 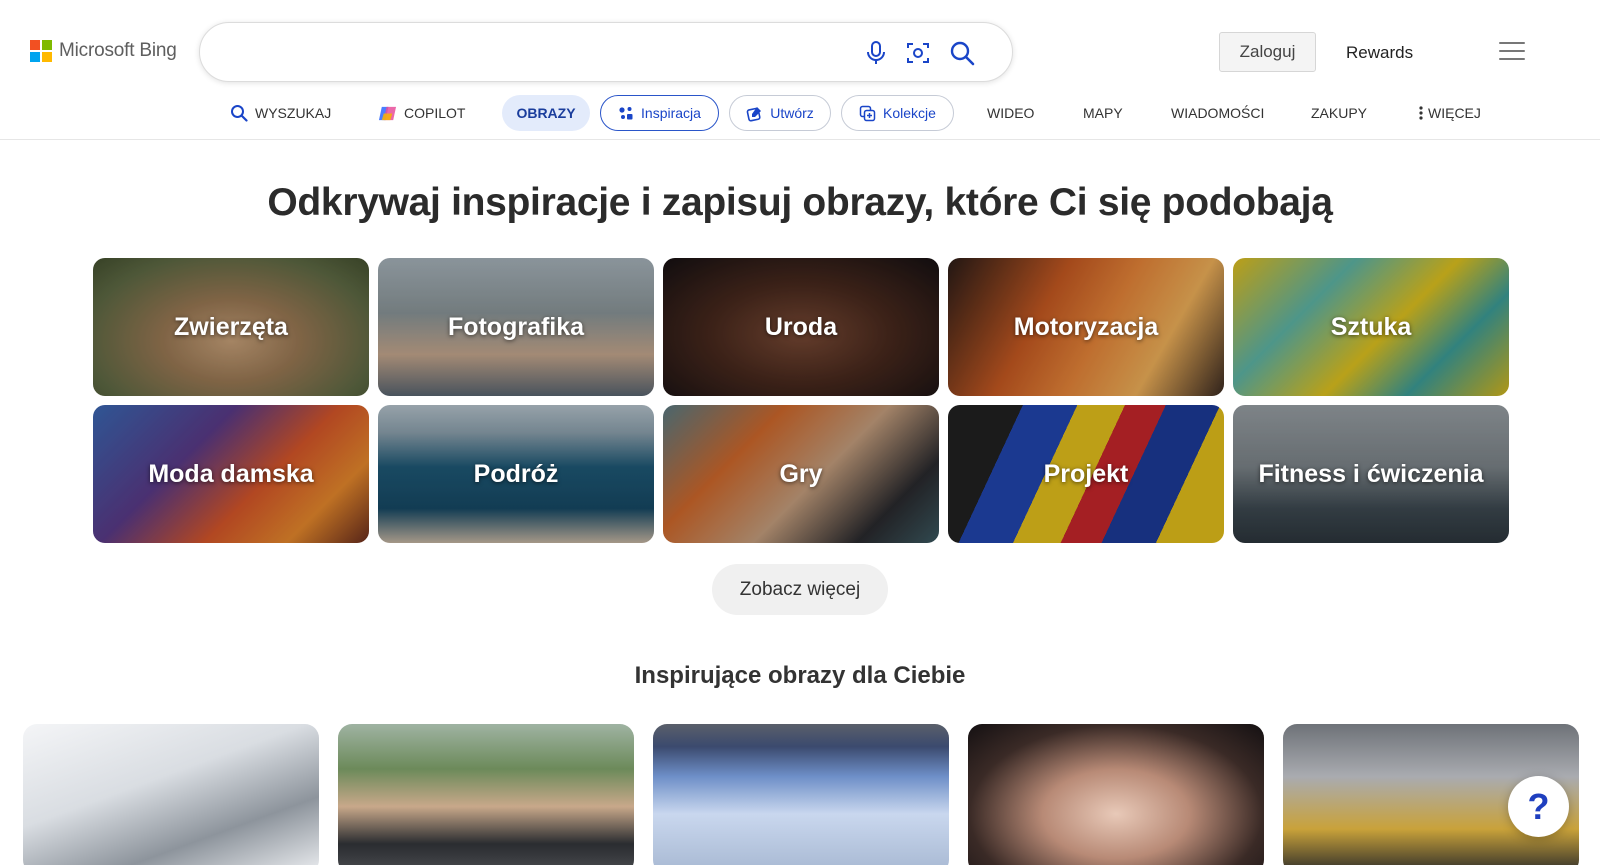 I want to click on tab-label: Kolekcje, so click(x=909, y=113).